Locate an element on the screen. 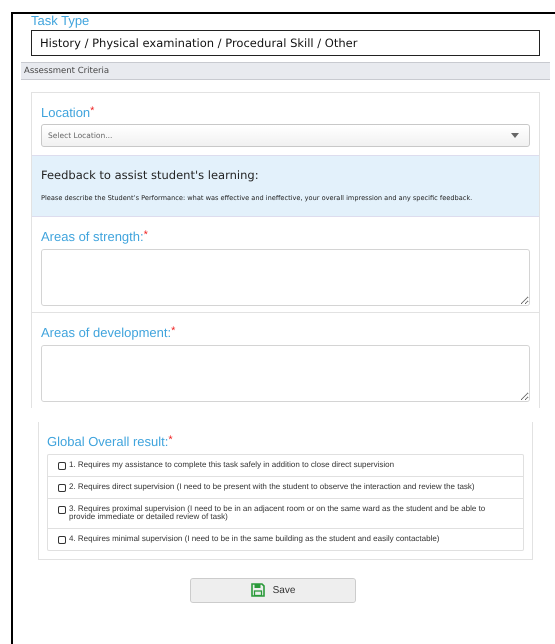 The width and height of the screenshot is (555, 644). option-label: 1. Requires my assistance to complete this task safely in addition to close direct supervision is located at coordinates (231, 465).